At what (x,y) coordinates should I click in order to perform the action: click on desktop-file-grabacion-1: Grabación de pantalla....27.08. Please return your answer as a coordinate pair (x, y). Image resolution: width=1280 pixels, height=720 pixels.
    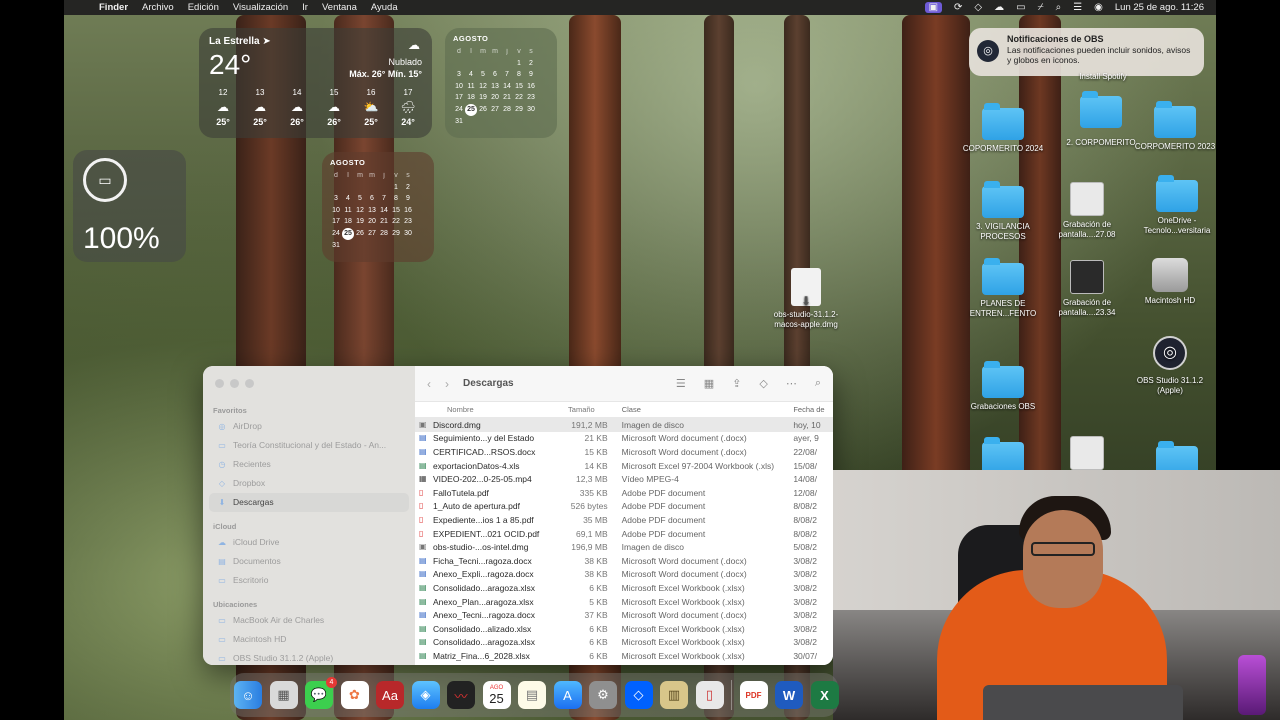
    Looking at the image, I should click on (1087, 211).